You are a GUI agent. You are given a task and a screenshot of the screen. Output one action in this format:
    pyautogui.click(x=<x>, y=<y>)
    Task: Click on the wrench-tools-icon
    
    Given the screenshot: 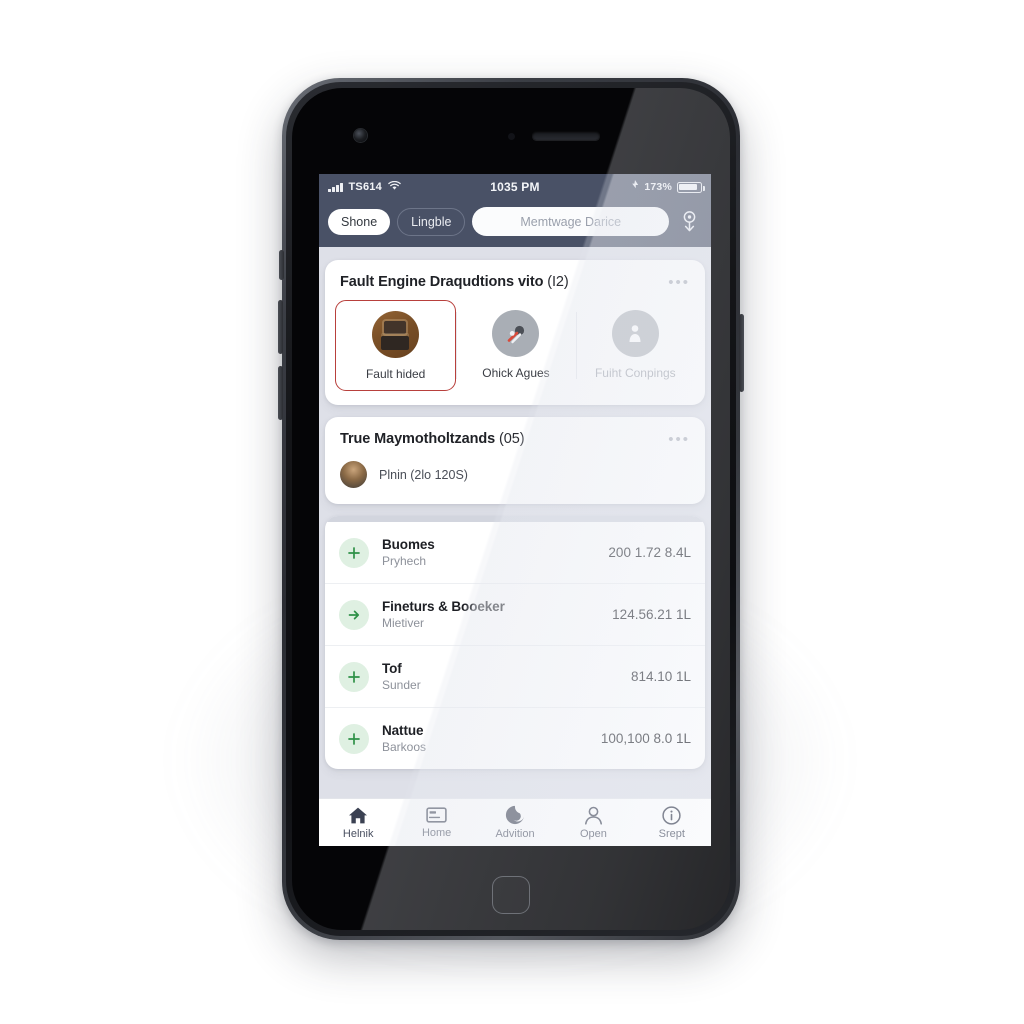 What is the action you would take?
    pyautogui.click(x=516, y=333)
    